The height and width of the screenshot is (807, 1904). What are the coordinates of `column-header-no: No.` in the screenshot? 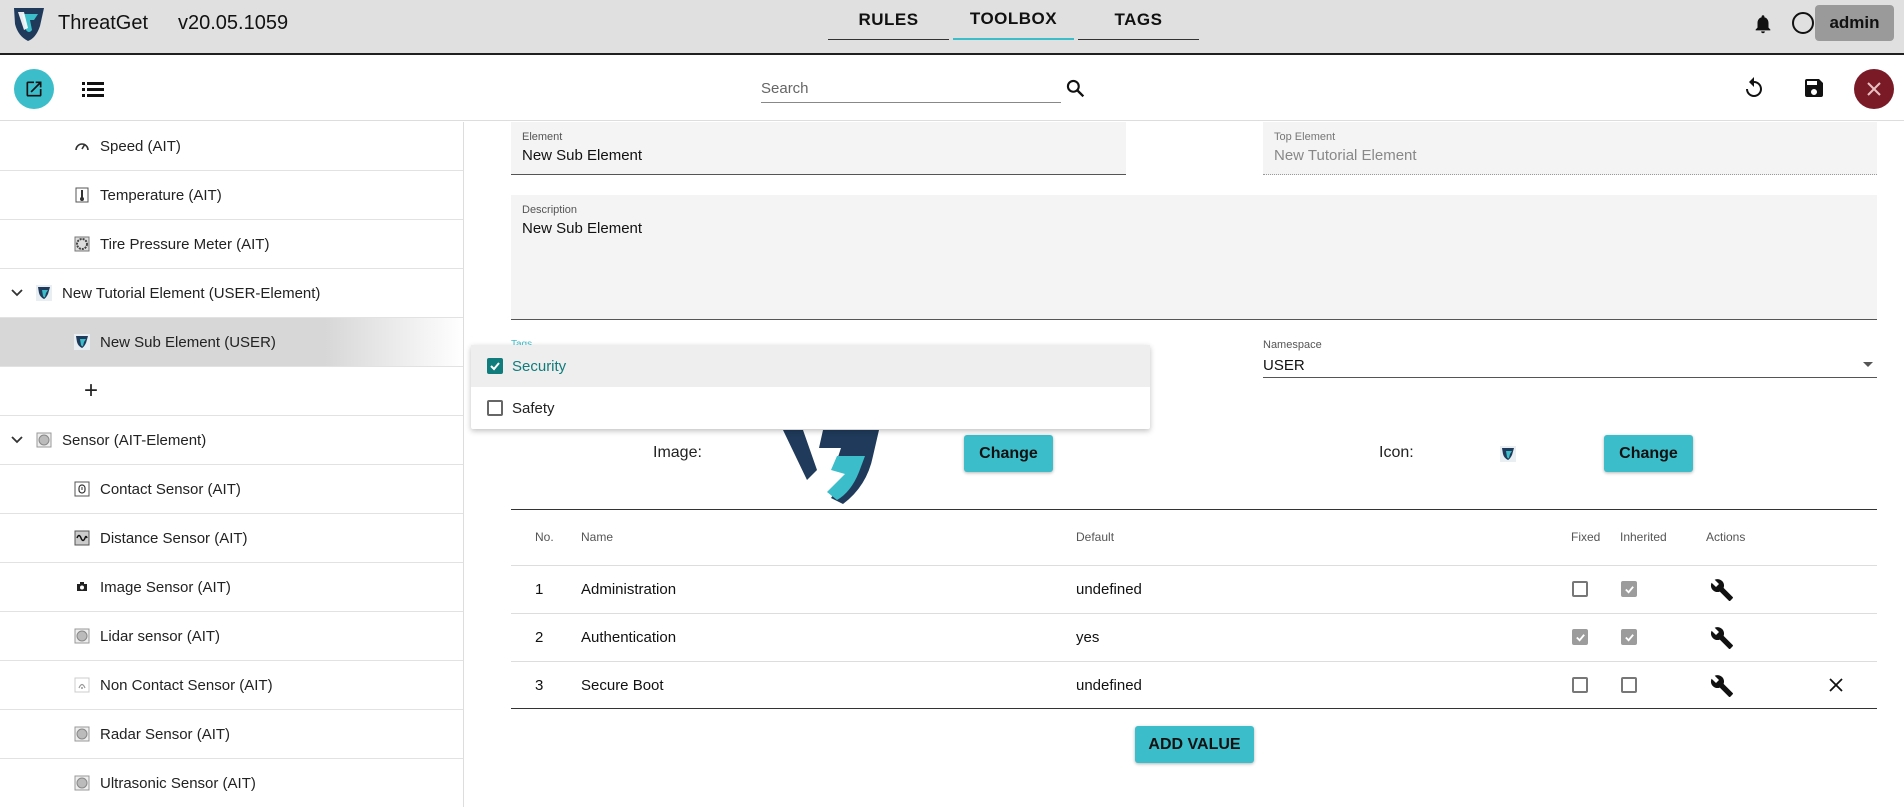 It's located at (544, 537).